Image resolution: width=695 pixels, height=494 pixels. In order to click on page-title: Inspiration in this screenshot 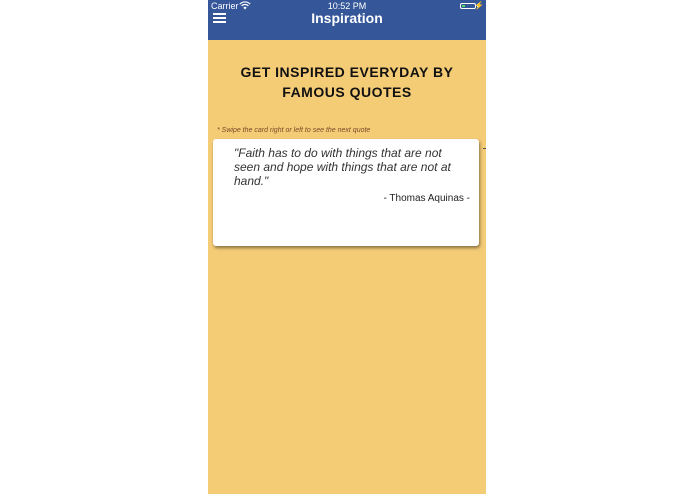, I will do `click(347, 18)`.